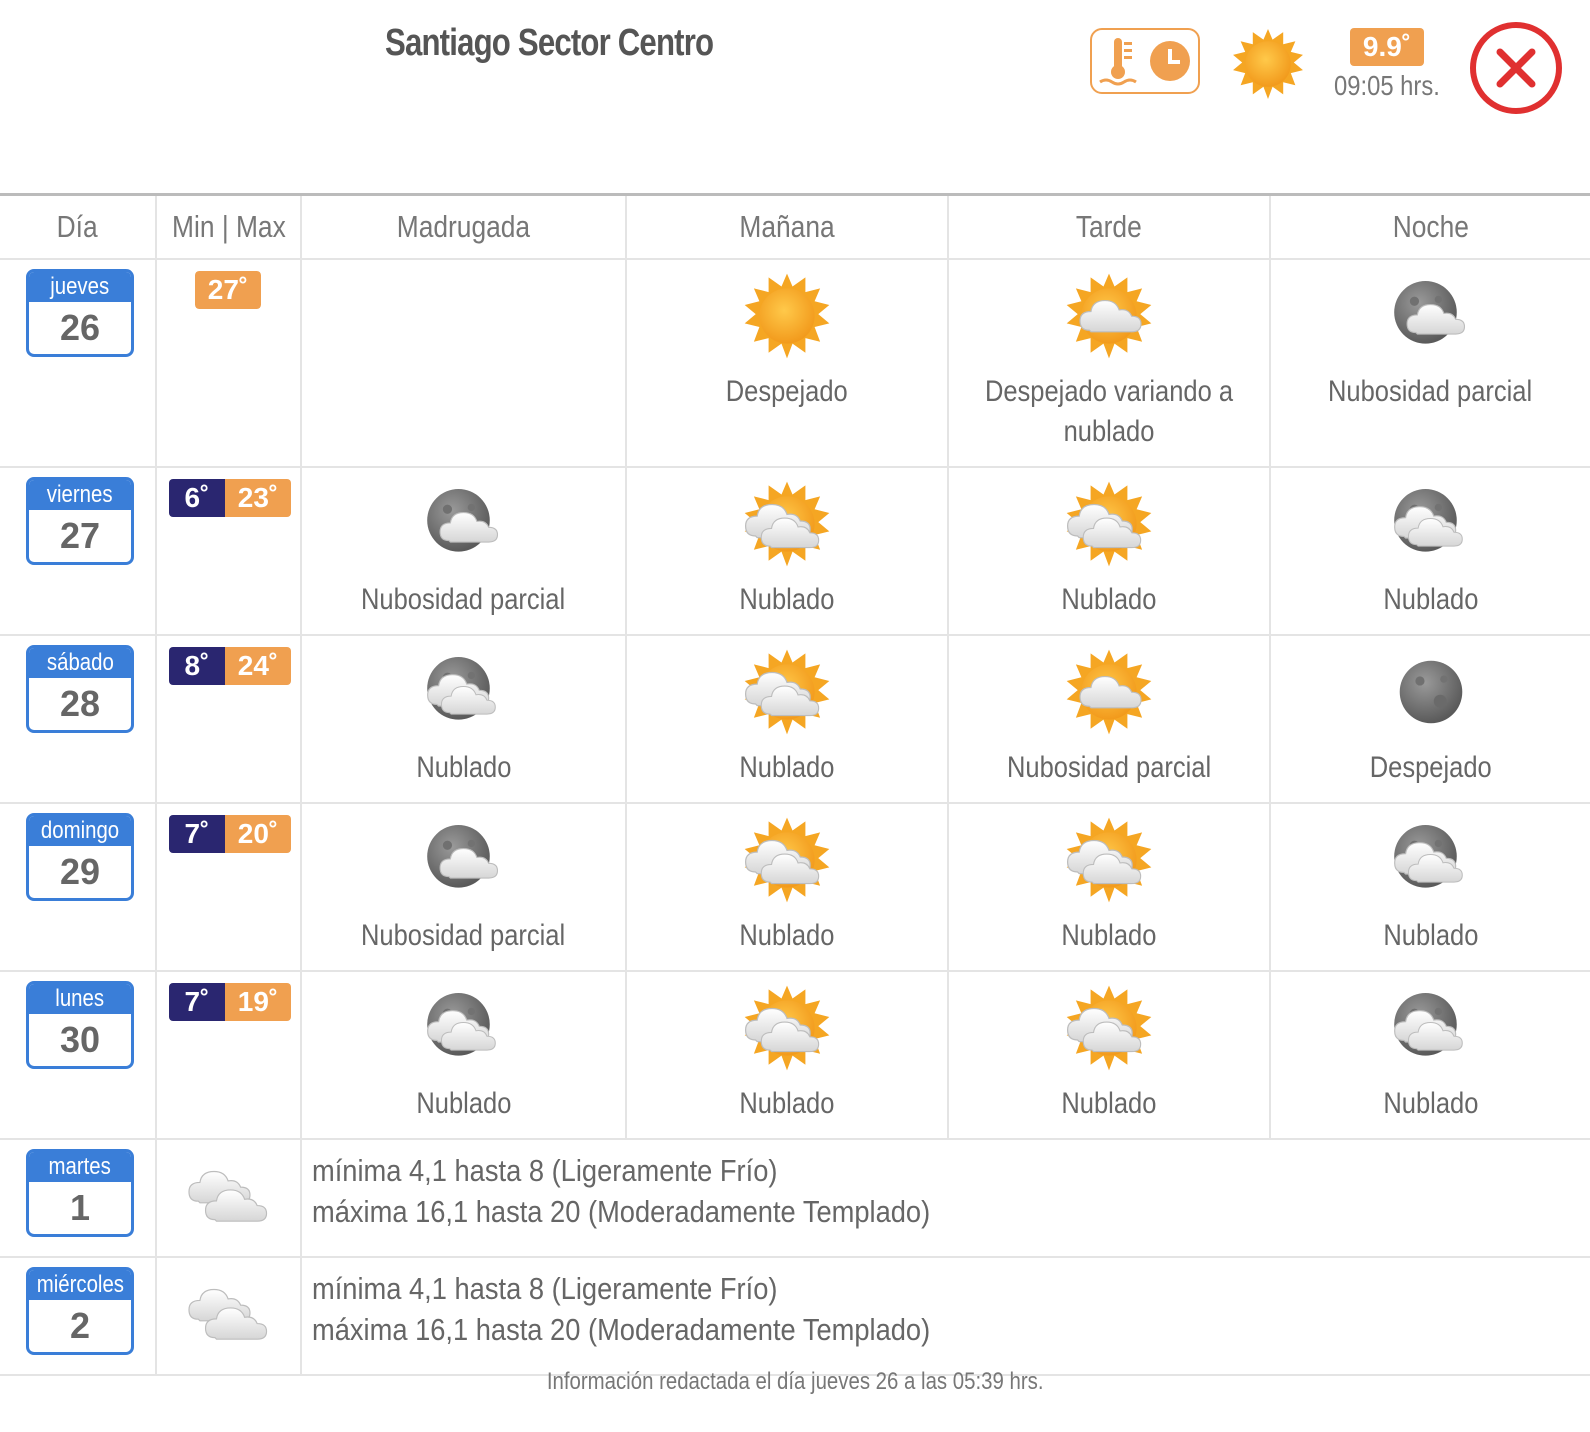  I want to click on day-date: 26, so click(80, 327).